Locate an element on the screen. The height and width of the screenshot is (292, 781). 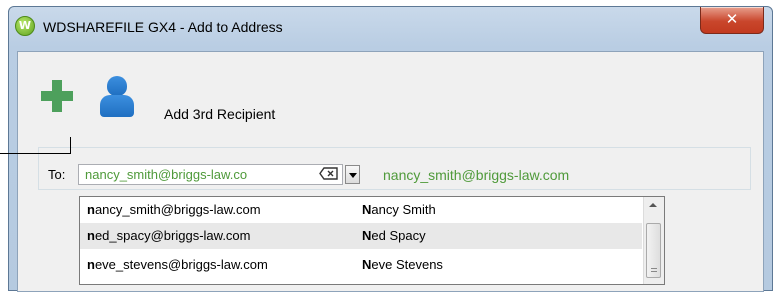
window-title: WDSHAREFILE GX4 - Add to Address is located at coordinates (163, 27).